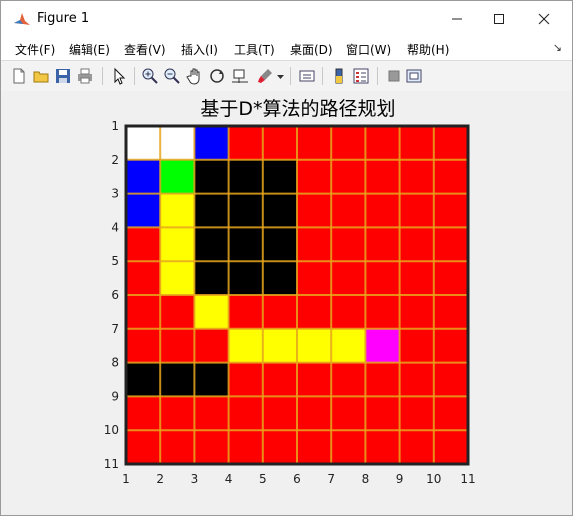  I want to click on close-icon, so click(544, 19).